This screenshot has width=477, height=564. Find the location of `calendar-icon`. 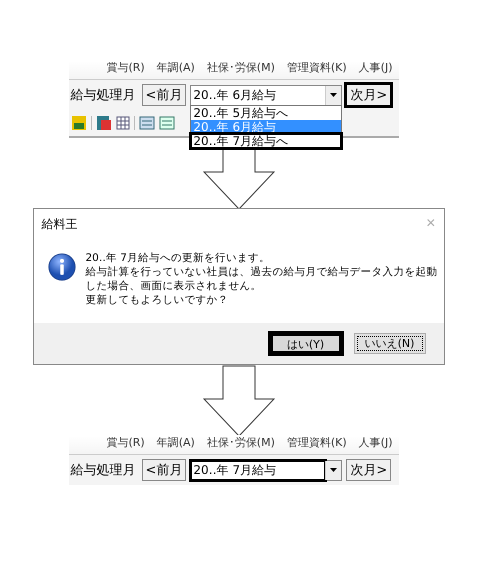

calendar-icon is located at coordinates (104, 123).